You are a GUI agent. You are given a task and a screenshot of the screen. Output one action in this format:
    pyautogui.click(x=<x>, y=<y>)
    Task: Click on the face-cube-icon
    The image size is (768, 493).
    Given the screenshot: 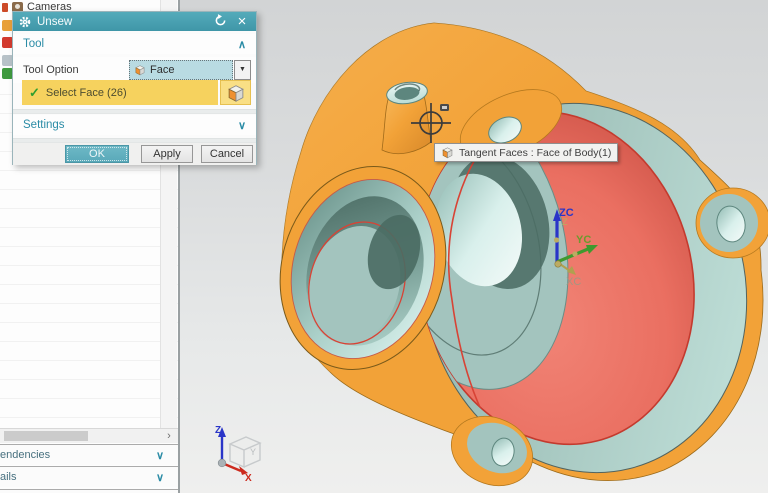 What is the action you would take?
    pyautogui.click(x=236, y=93)
    